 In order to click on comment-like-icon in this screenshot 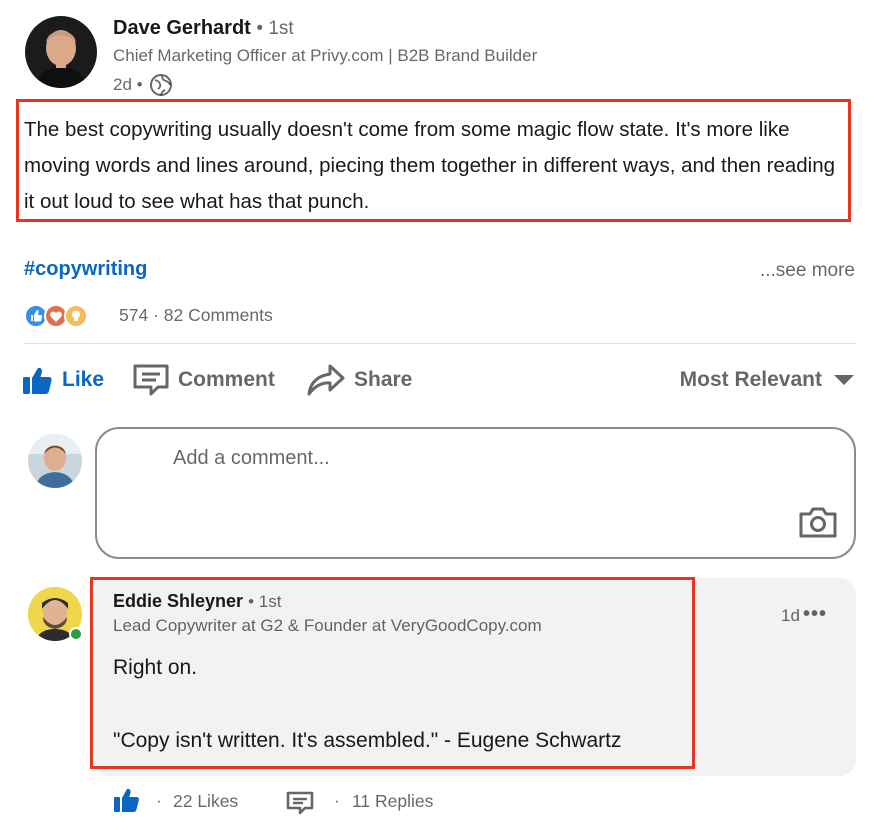, I will do `click(127, 800)`.